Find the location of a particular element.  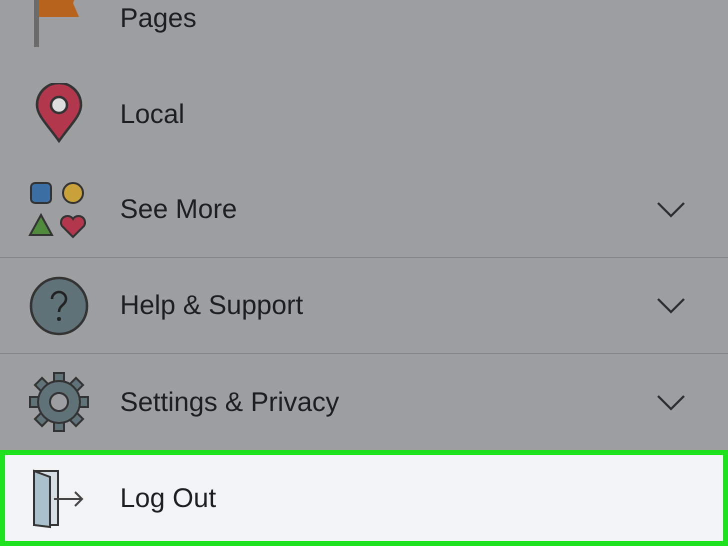

menu-item-label: Log Out is located at coordinates (169, 498).